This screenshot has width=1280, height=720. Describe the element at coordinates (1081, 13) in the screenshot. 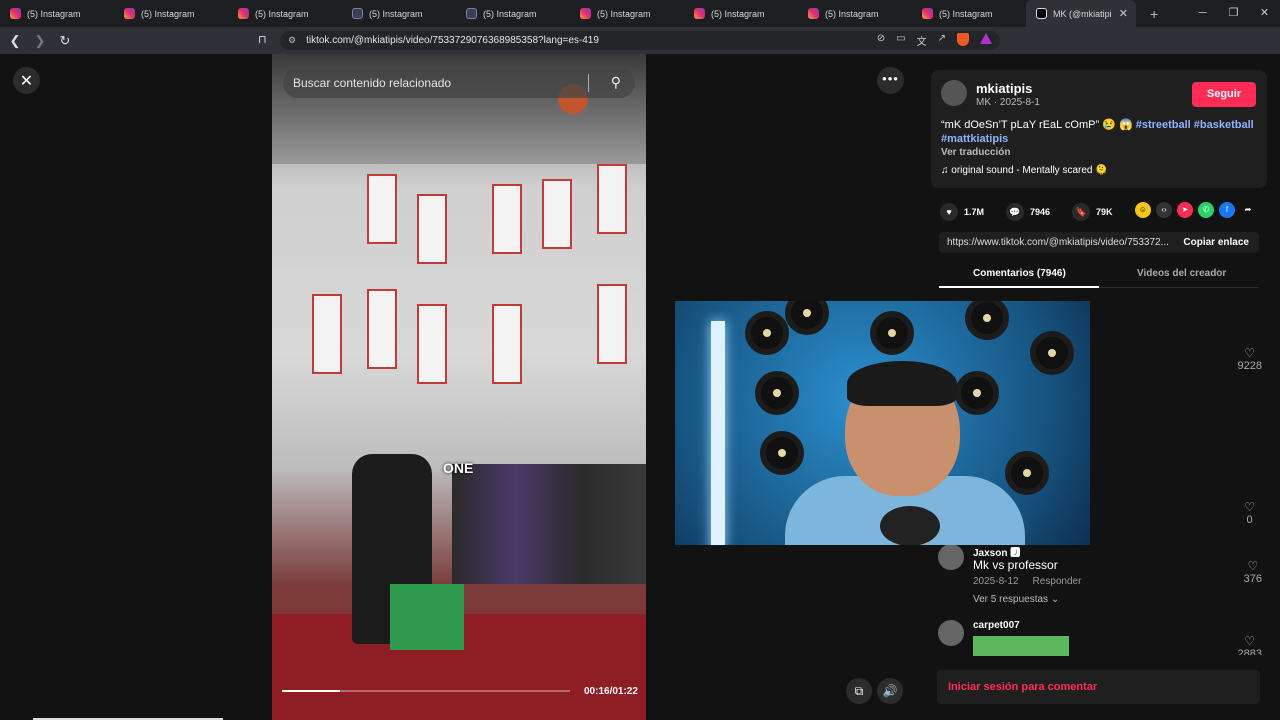

I see `tab-active: MK (@mkiatipi ✕` at that location.